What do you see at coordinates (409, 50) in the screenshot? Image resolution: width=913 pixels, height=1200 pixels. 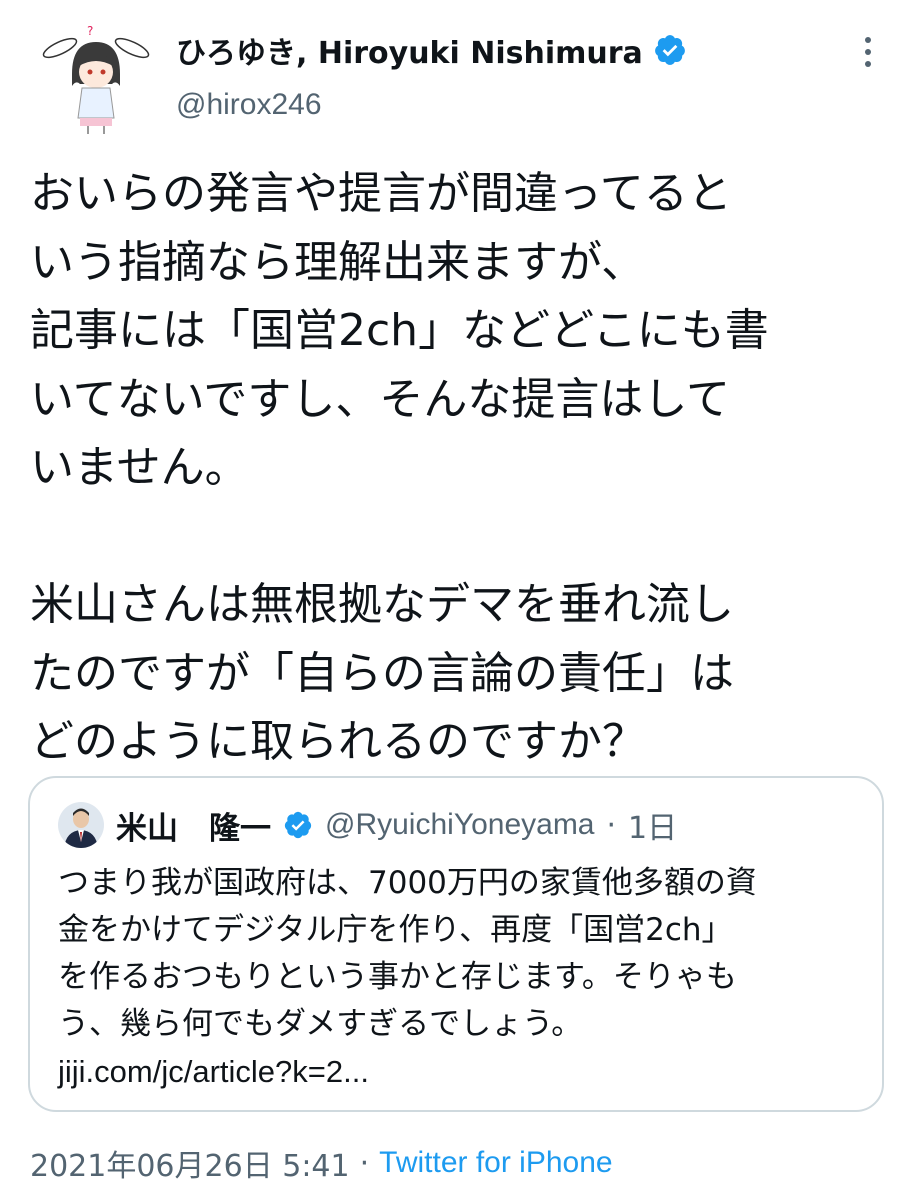 I see `author-display-name: ひろゆき, Hiroyuki Nishimura` at bounding box center [409, 50].